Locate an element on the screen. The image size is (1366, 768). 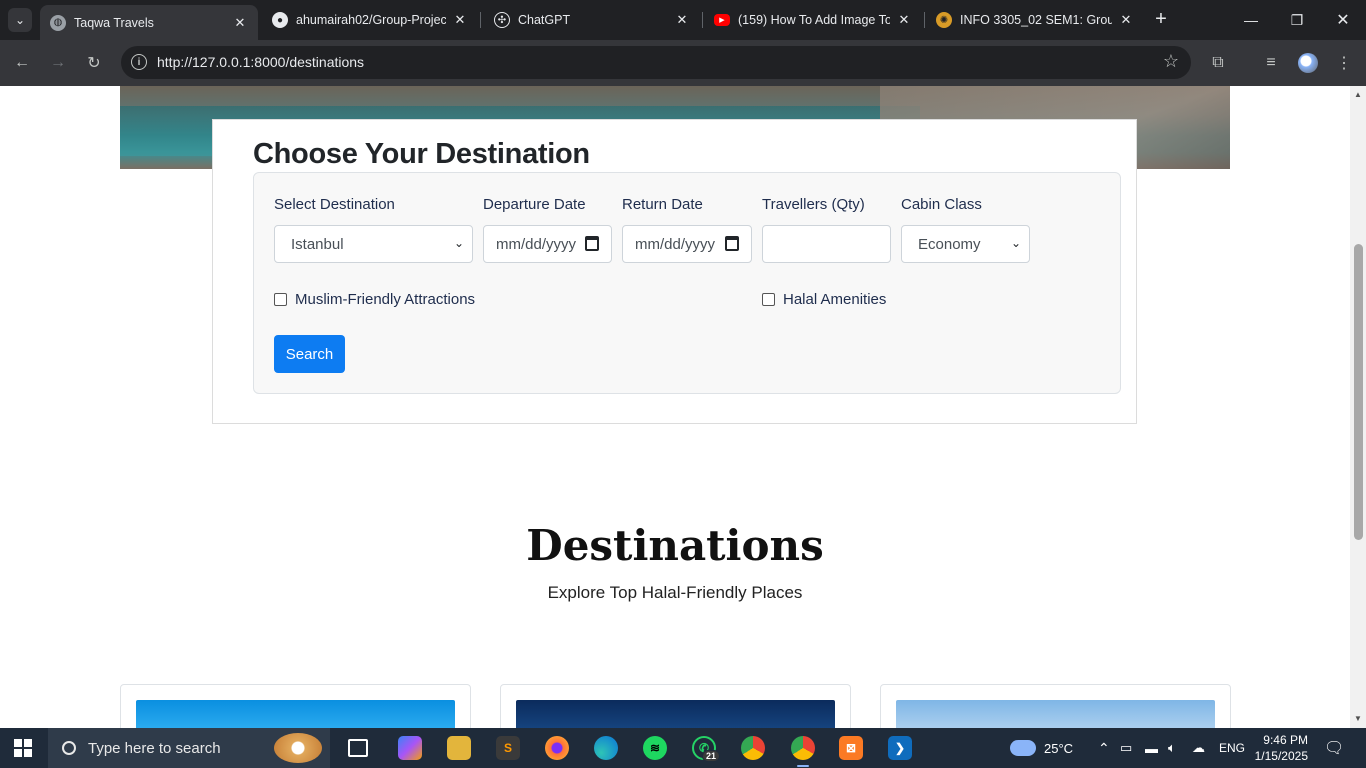
scroll-up-arrow-icon: ▲ is located at coordinates (1358, 95).